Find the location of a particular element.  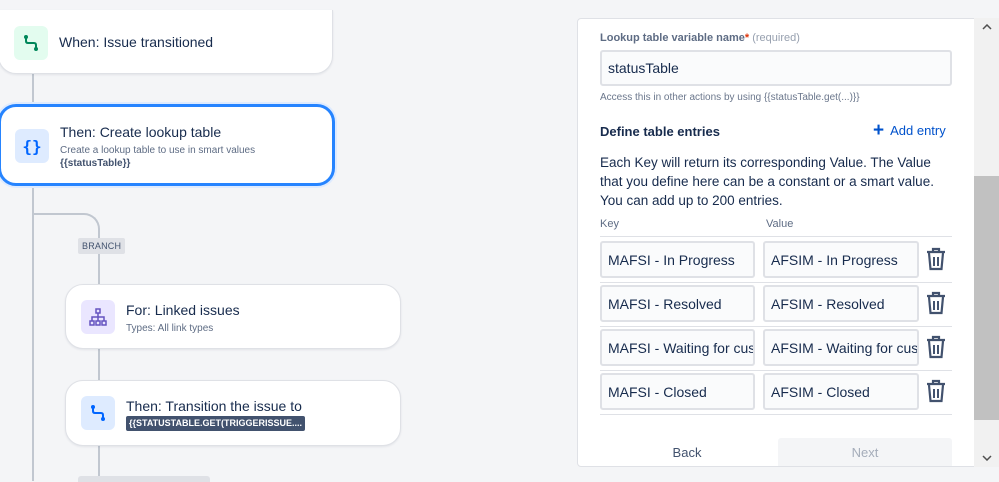

hierarchy-icon is located at coordinates (98, 317).